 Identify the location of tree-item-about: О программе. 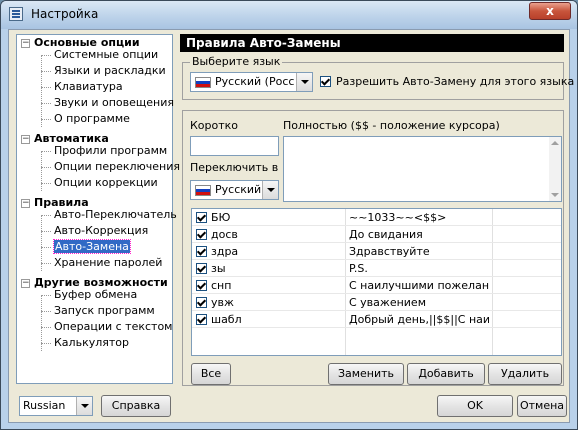
(92, 119).